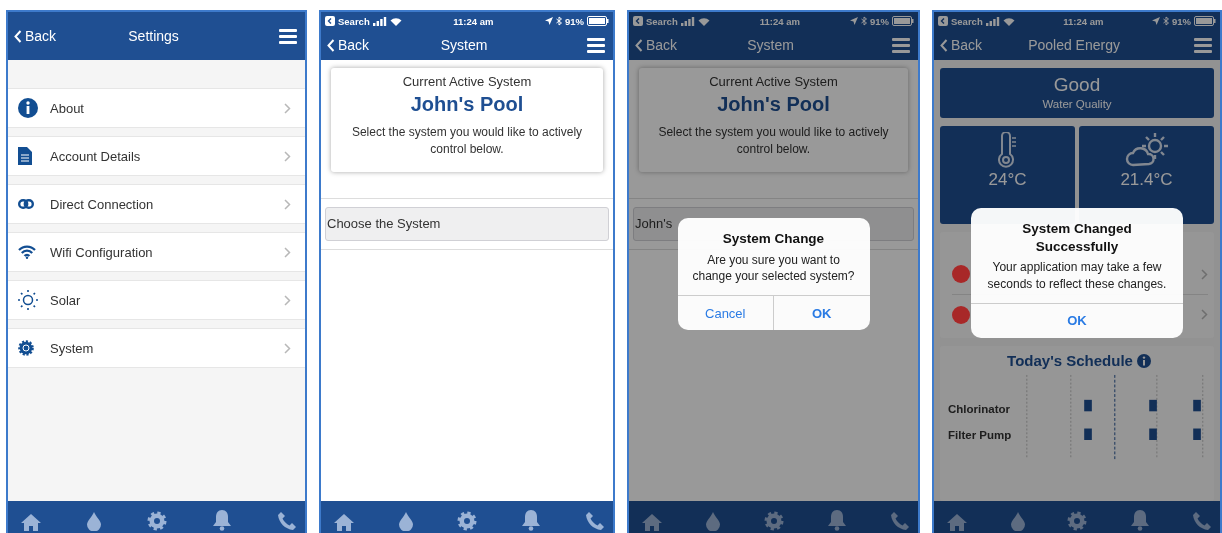 This screenshot has height=533, width=1222. What do you see at coordinates (980, 435) in the screenshot?
I see `schedule-row-label: Filter Pump` at bounding box center [980, 435].